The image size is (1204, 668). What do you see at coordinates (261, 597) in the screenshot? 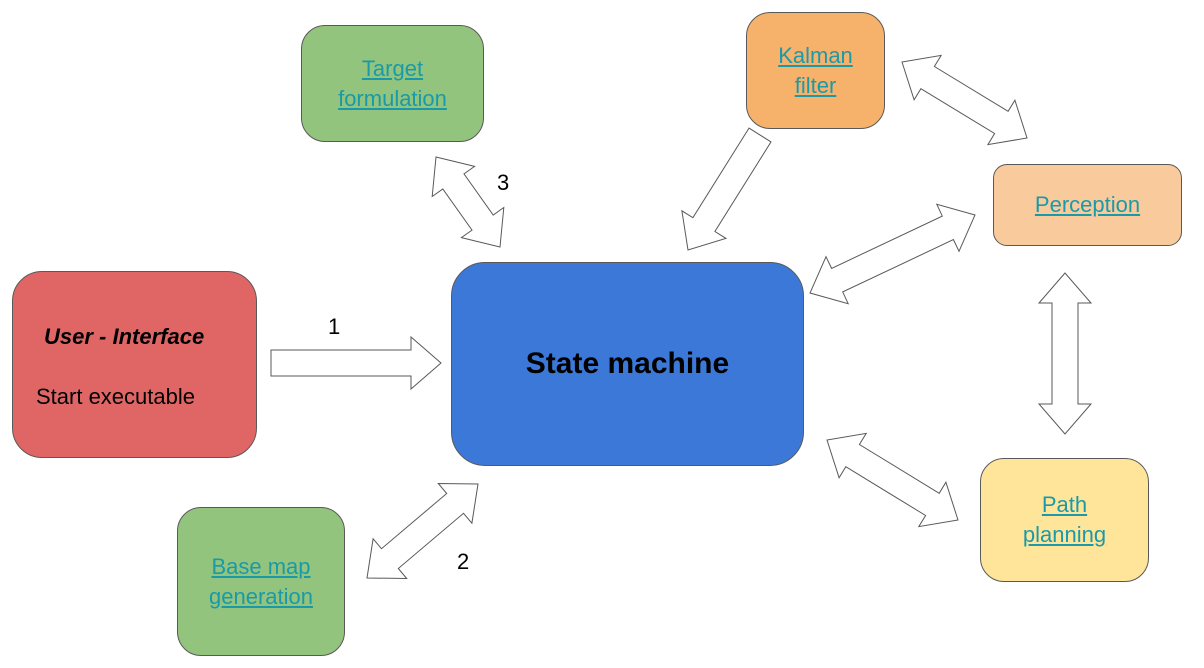
I see `base-map-link-line2: generation` at bounding box center [261, 597].